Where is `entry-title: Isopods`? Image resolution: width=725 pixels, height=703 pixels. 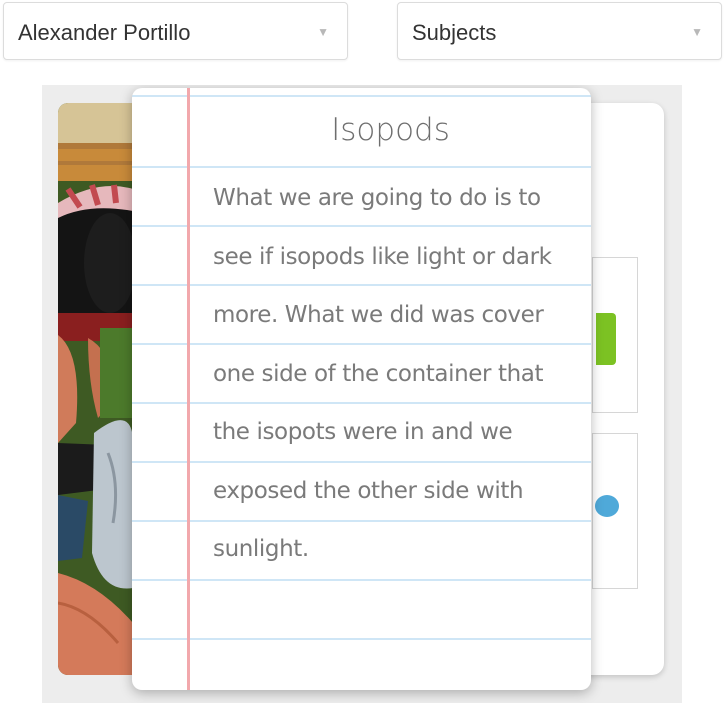 entry-title: Isopods is located at coordinates (390, 130).